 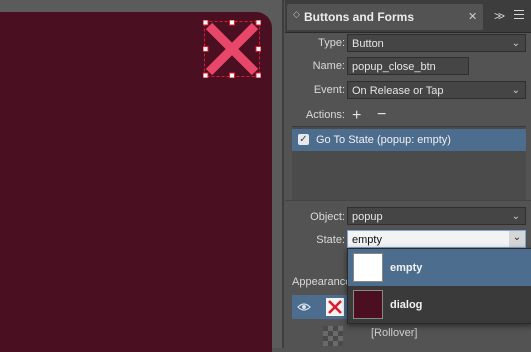 I want to click on canvas-divider, so click(x=283, y=174).